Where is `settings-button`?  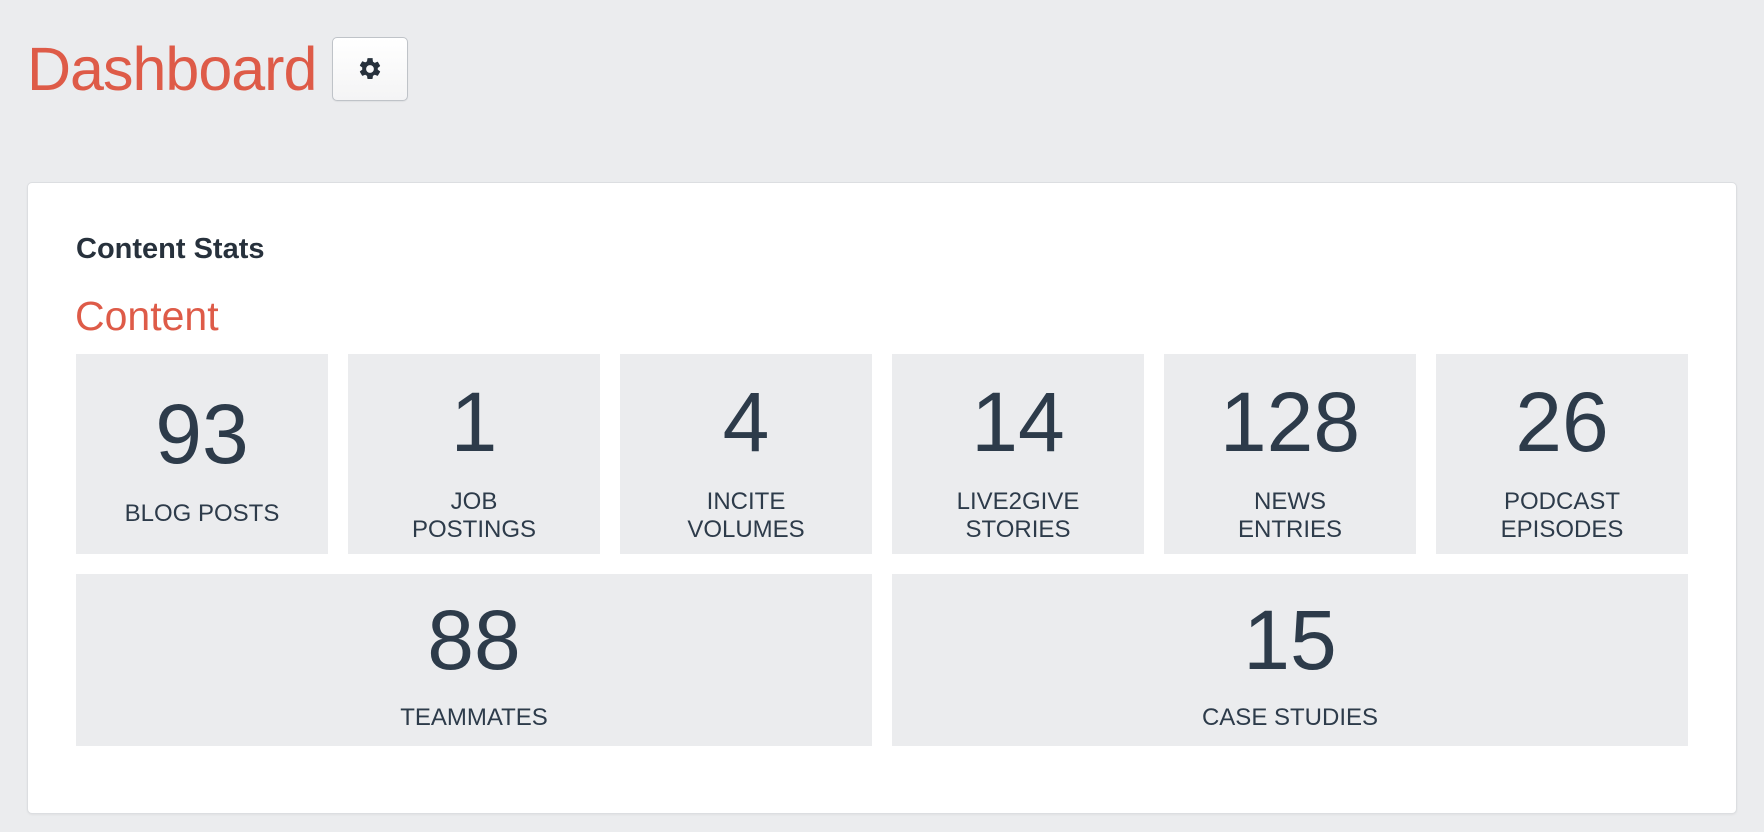 settings-button is located at coordinates (370, 69).